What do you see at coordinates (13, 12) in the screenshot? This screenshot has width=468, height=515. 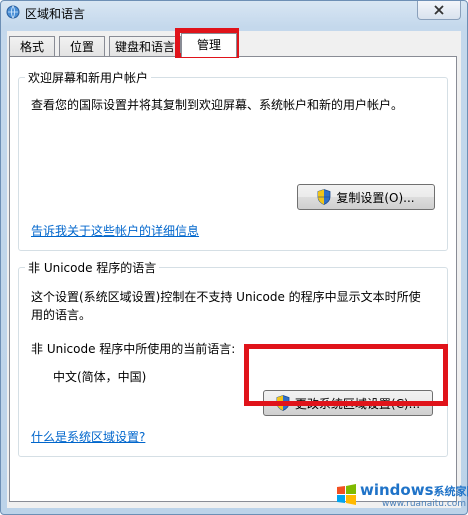 I see `region-globe-icon` at bounding box center [13, 12].